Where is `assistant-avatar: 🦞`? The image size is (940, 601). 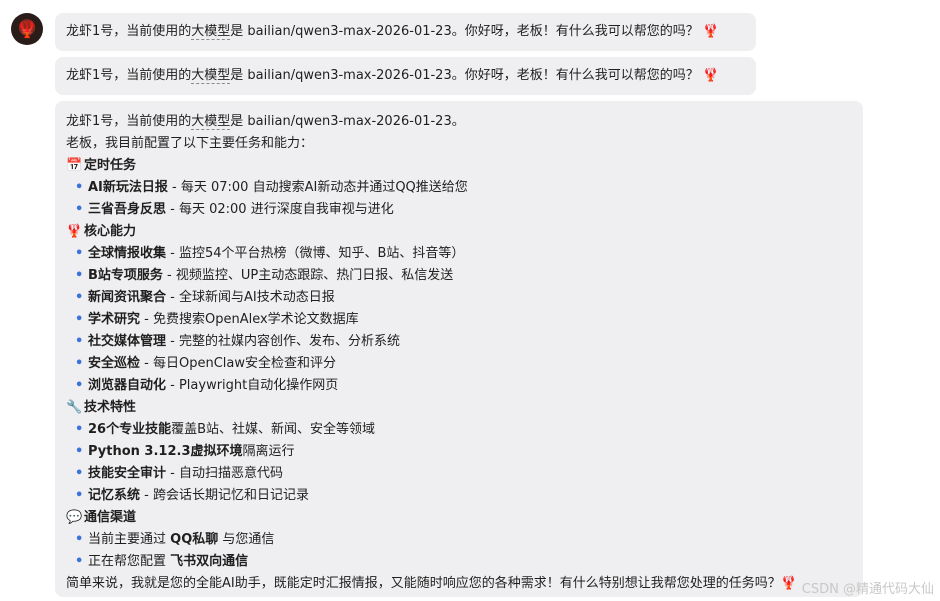 assistant-avatar: 🦞 is located at coordinates (27, 29).